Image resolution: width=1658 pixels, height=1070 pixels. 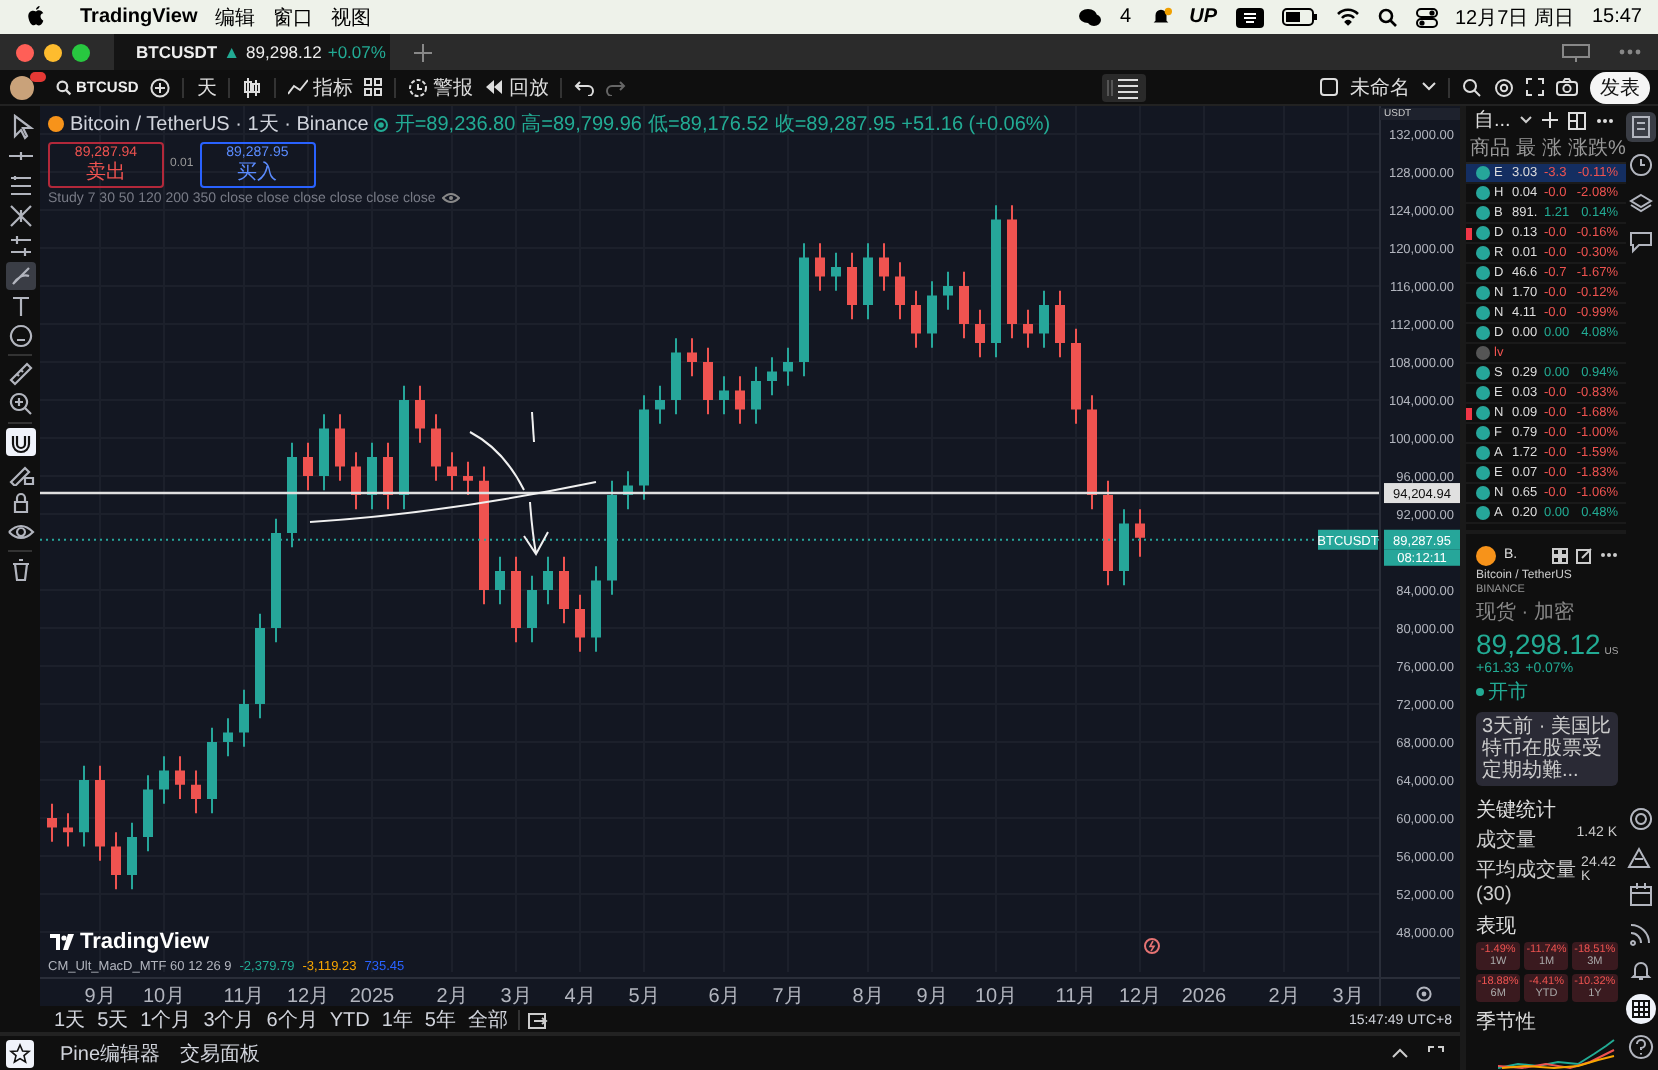 I want to click on star-icon, so click(x=20, y=1053).